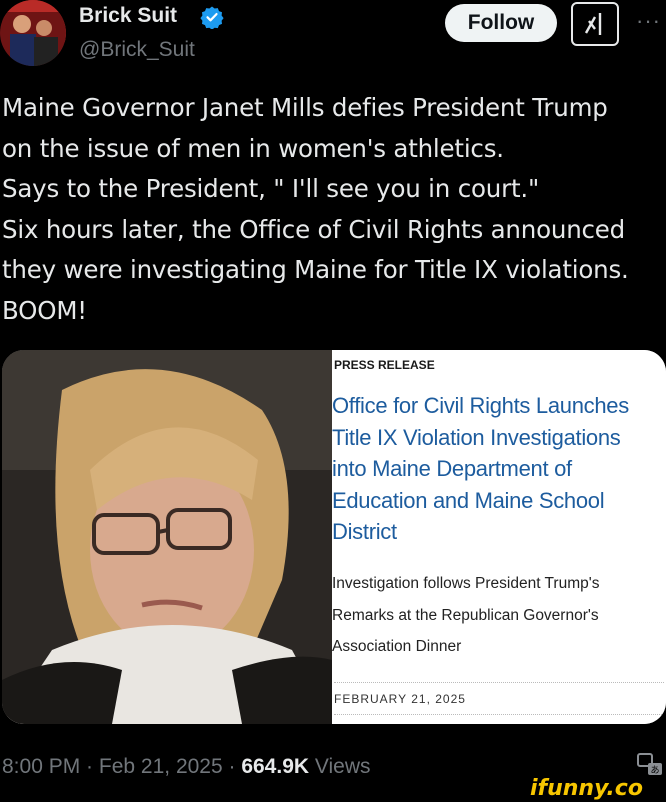 The height and width of the screenshot is (802, 666). Describe the element at coordinates (586, 788) in the screenshot. I see `ifunny-watermark: ifunny.co` at that location.